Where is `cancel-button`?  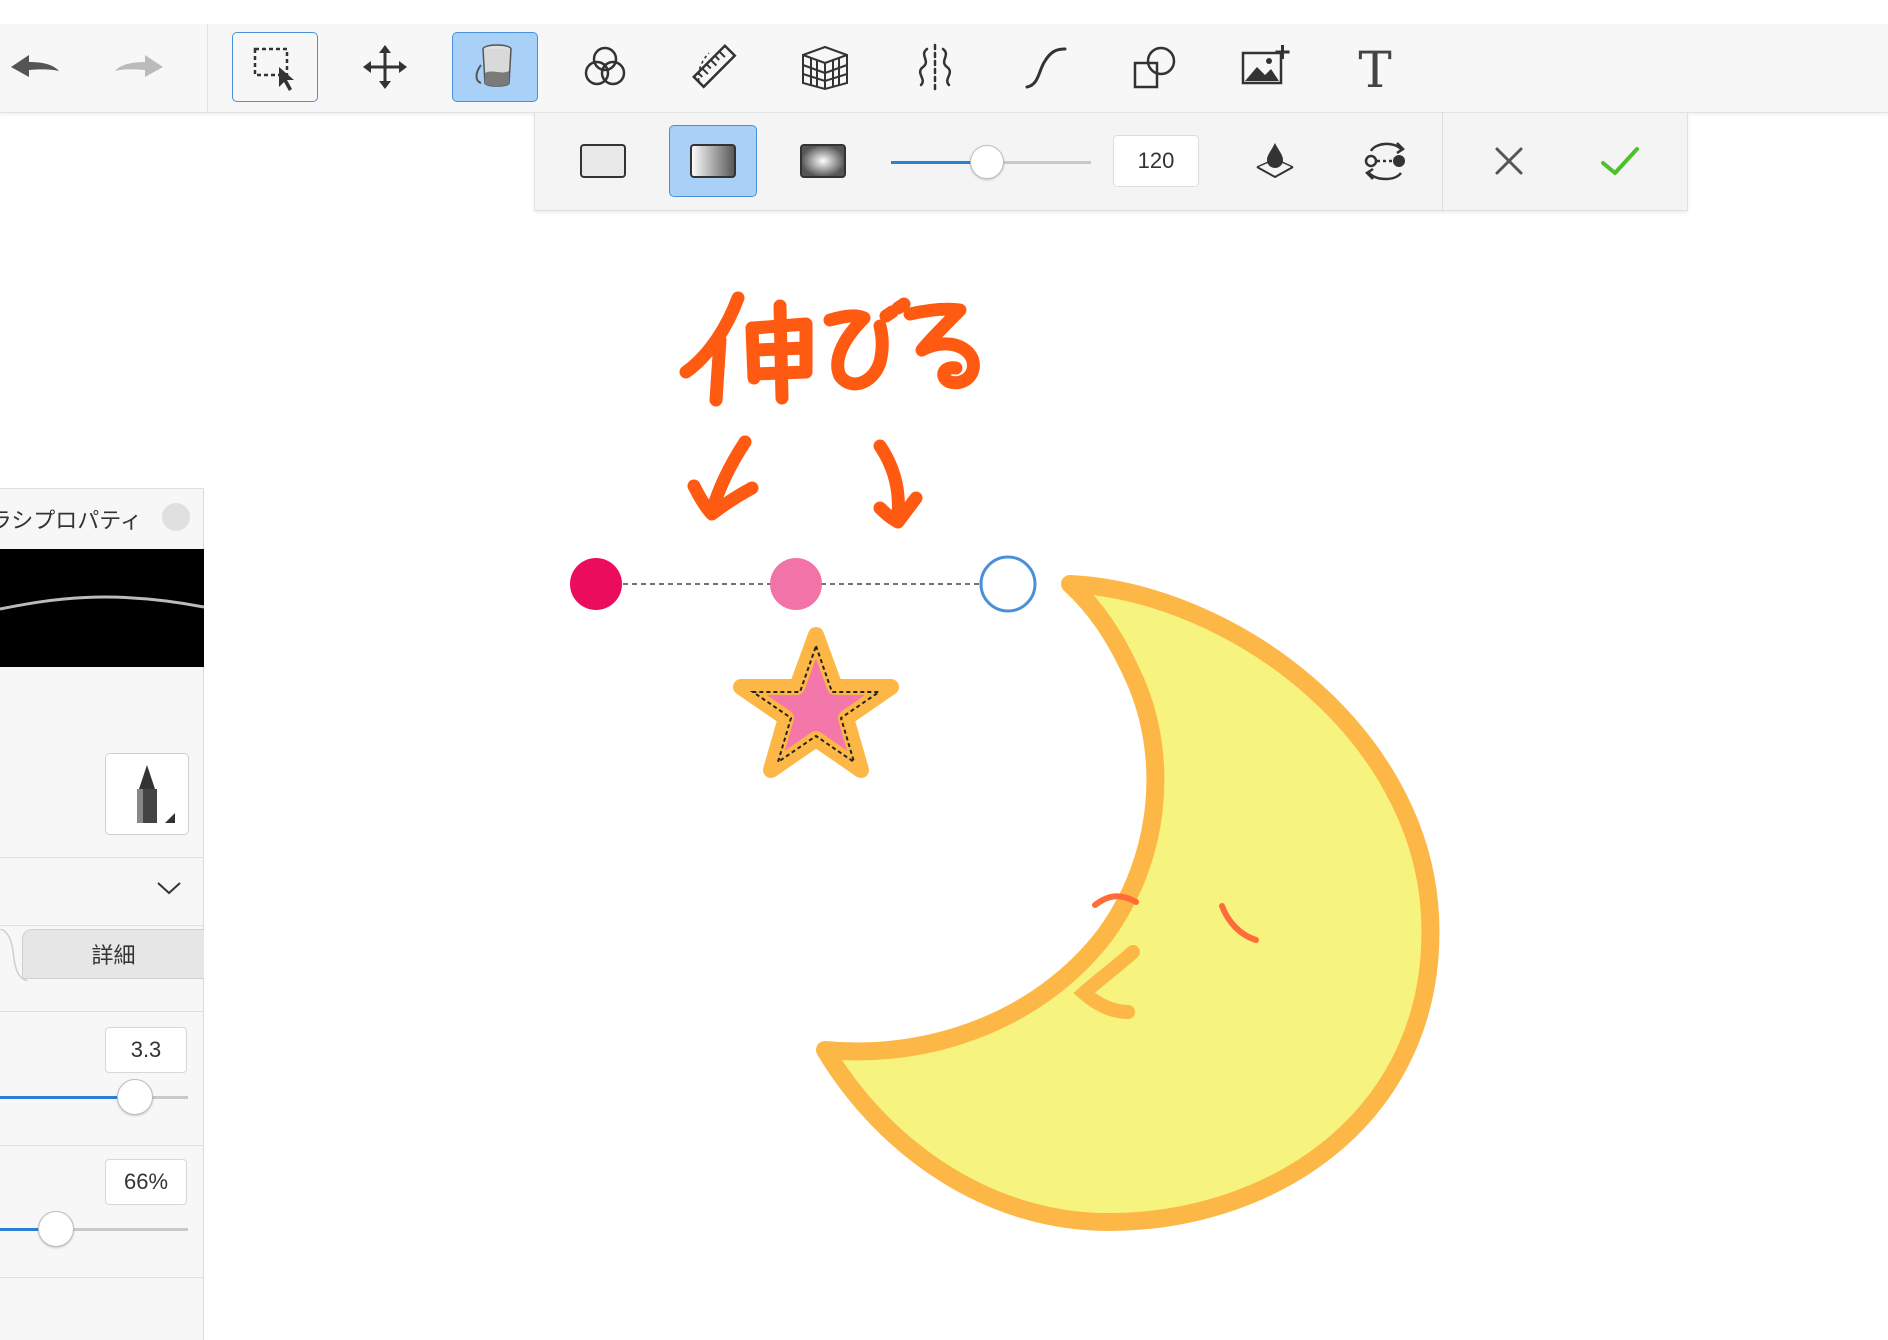
cancel-button is located at coordinates (1509, 161).